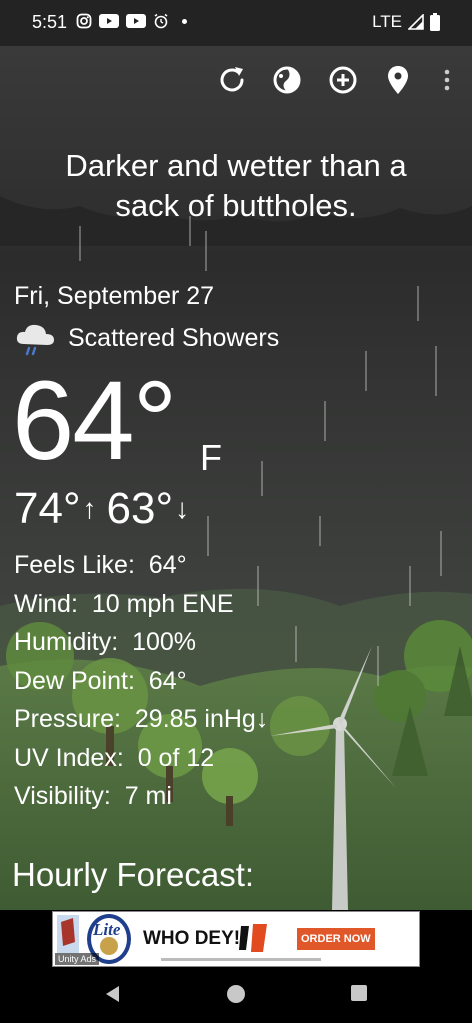 The width and height of the screenshot is (472, 1023). I want to click on detail-wind: Wind: 10 mph ENE, so click(141, 604).